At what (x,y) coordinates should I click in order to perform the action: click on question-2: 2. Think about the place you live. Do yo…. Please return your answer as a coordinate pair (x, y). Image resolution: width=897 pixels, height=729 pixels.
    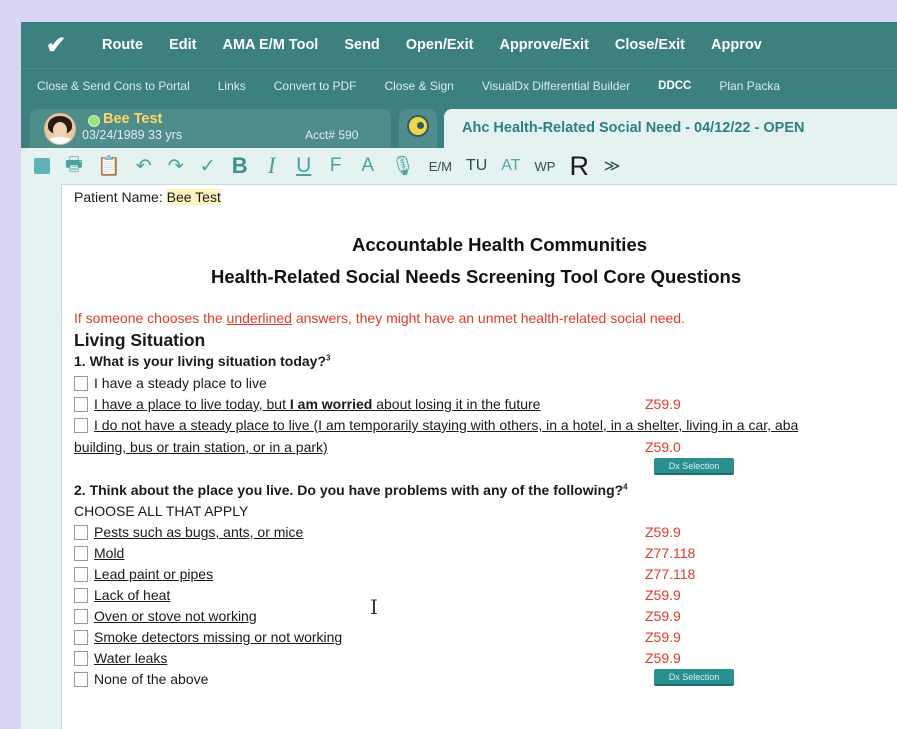
    Looking at the image, I should click on (351, 490).